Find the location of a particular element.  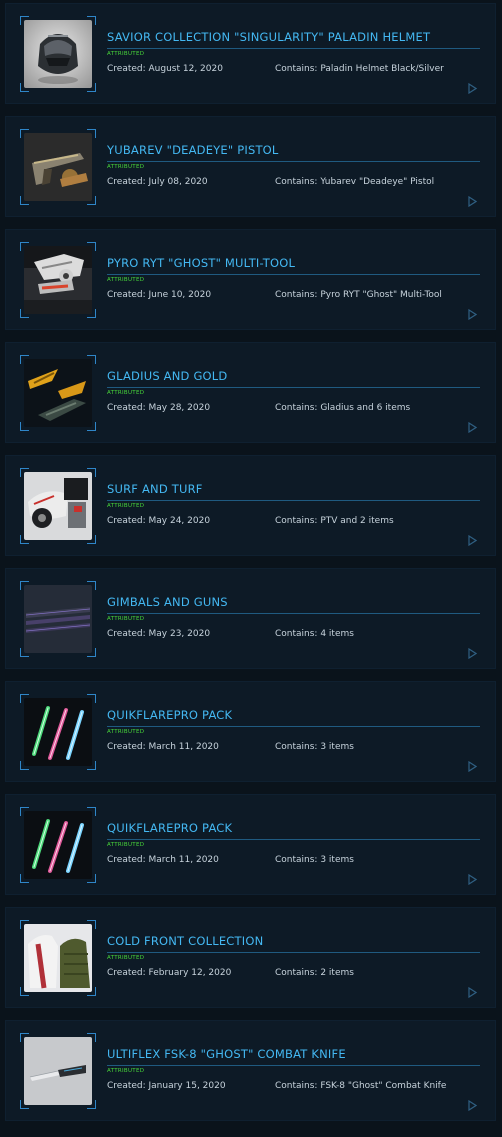

pledge-title: GLADIUS AND GOLD is located at coordinates (167, 376).